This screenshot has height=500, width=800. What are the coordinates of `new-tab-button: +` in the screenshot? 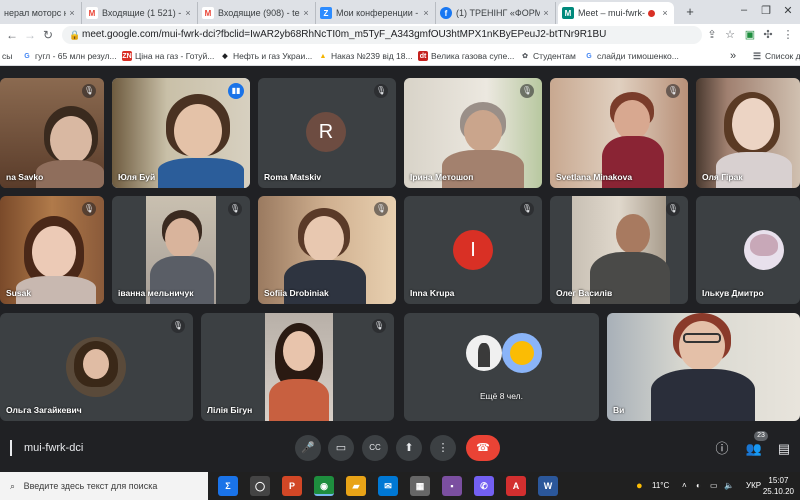 It's located at (690, 11).